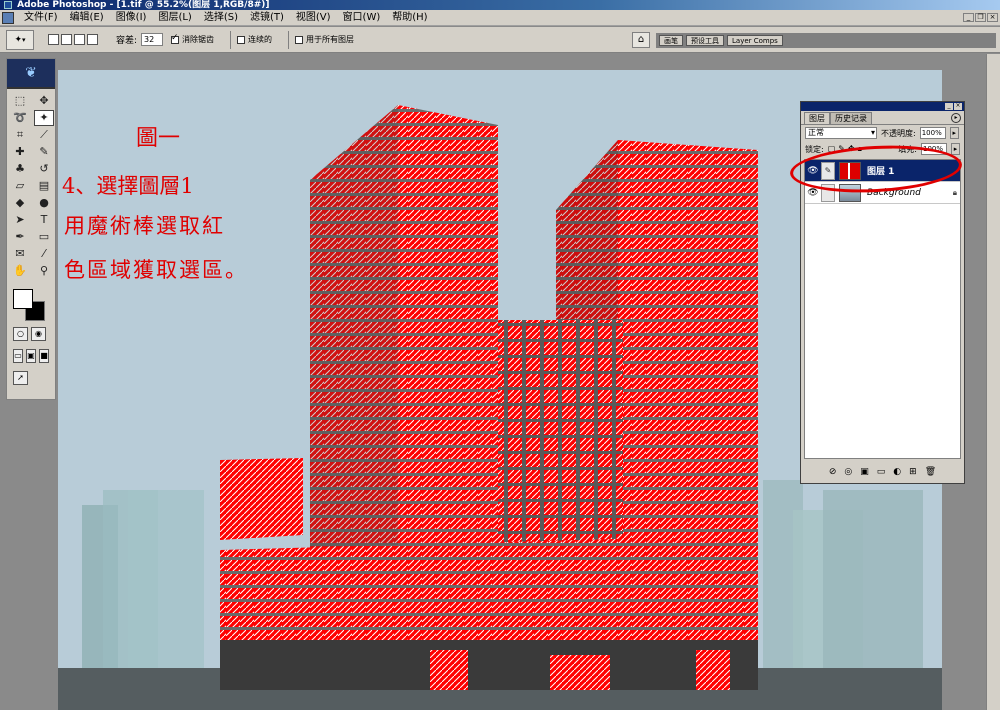  I want to click on minimize-button: _, so click(968, 17).